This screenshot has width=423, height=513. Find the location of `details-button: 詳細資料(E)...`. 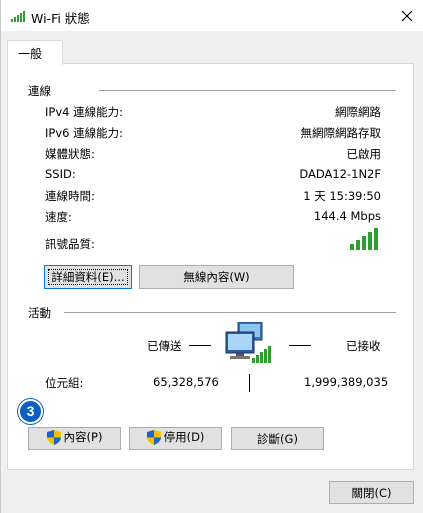

details-button: 詳細資料(E)... is located at coordinates (88, 277).